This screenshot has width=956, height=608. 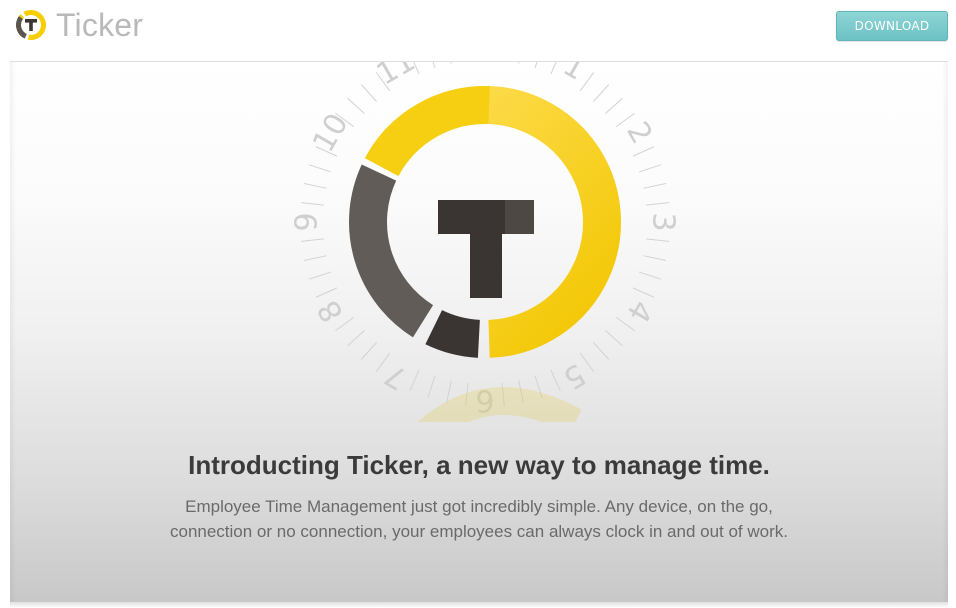 I want to click on hero-bottom-shadow, so click(x=479, y=605).